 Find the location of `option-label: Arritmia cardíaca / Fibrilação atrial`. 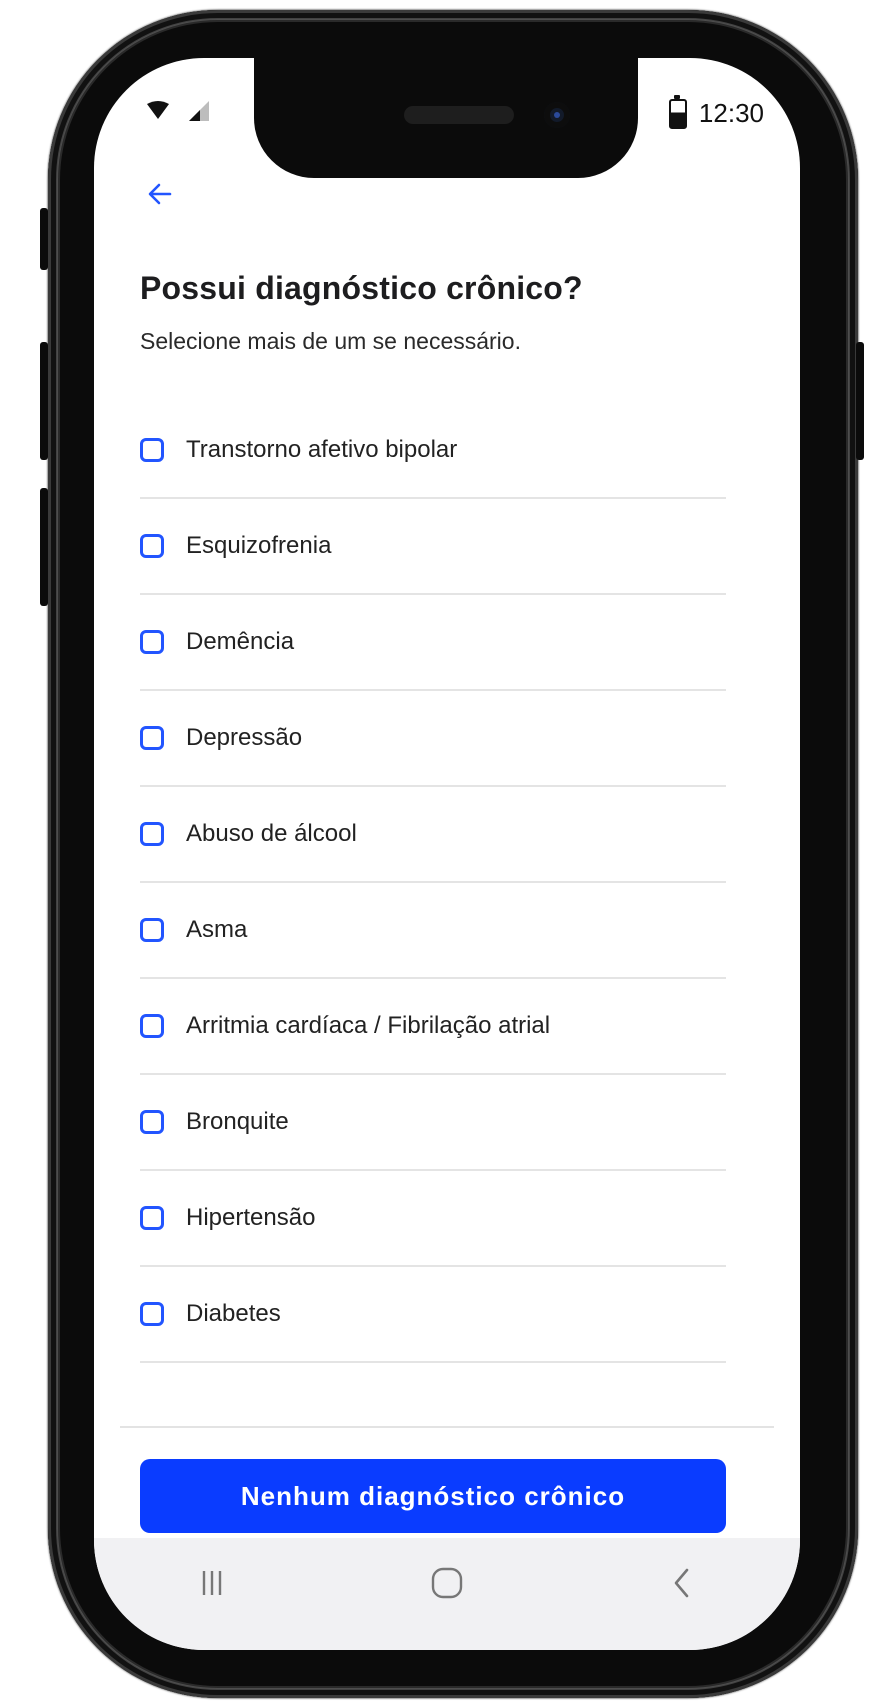

option-label: Arritmia cardíaca / Fibrilação atrial is located at coordinates (368, 1025).